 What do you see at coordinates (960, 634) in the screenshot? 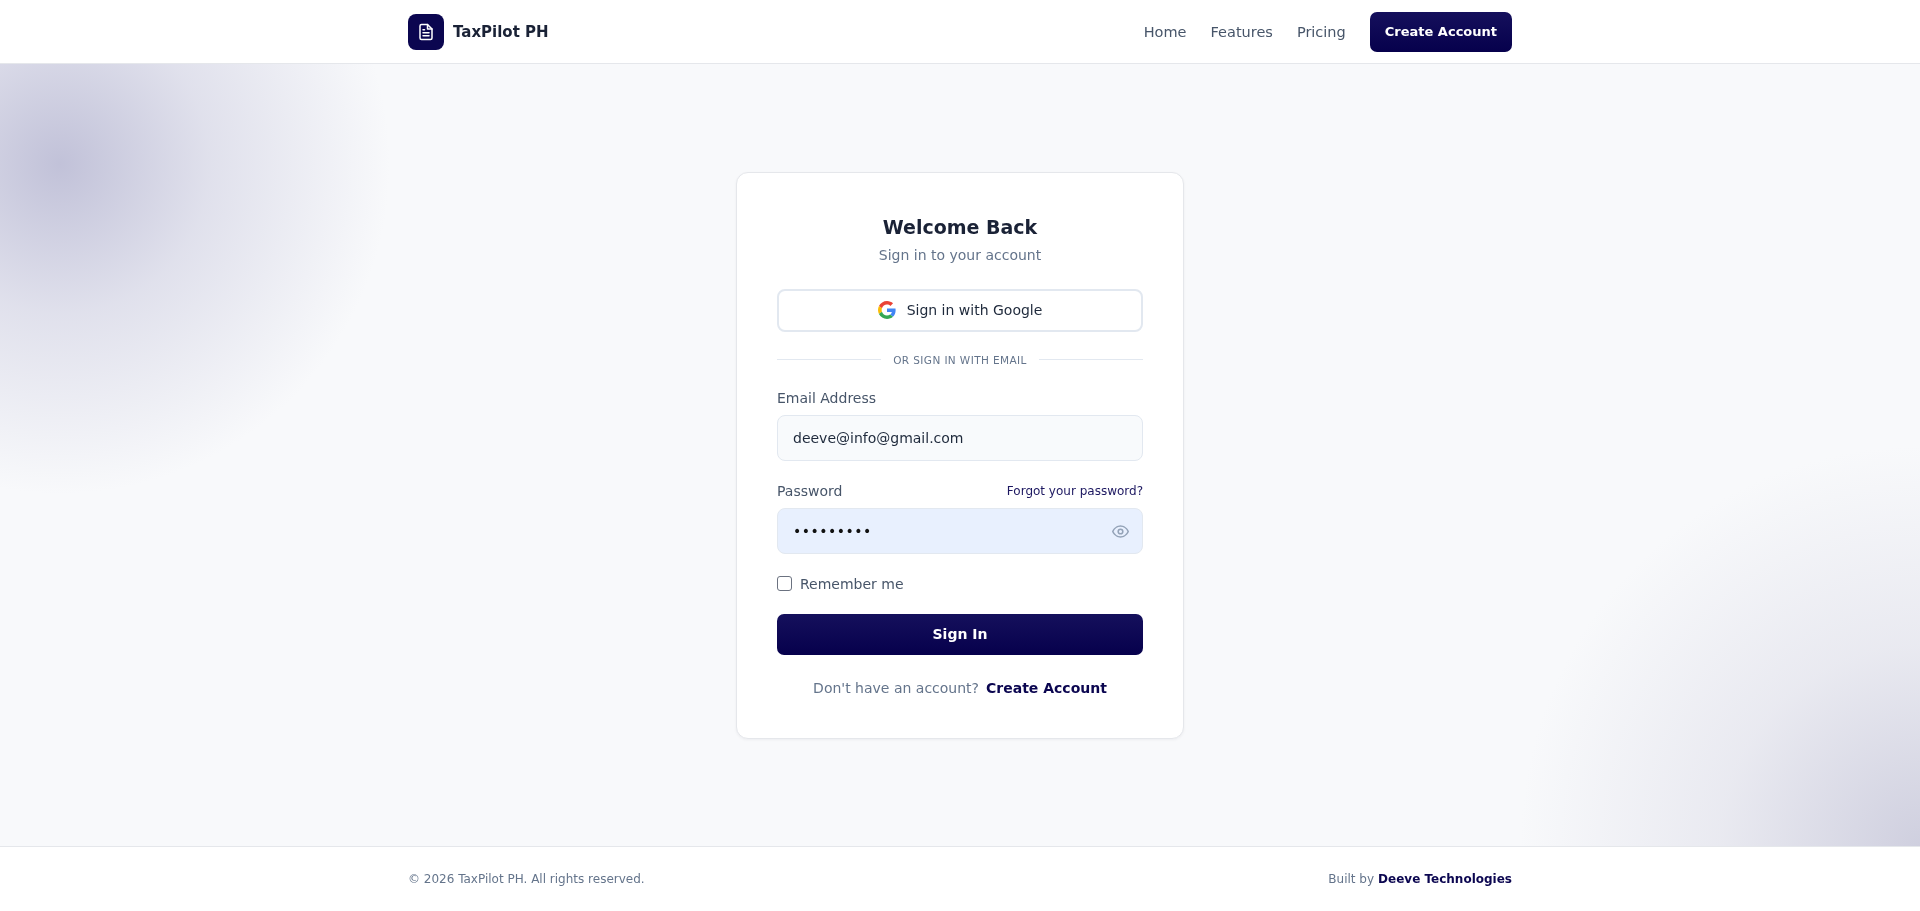
I see `sign-in-button: Sign In` at bounding box center [960, 634].